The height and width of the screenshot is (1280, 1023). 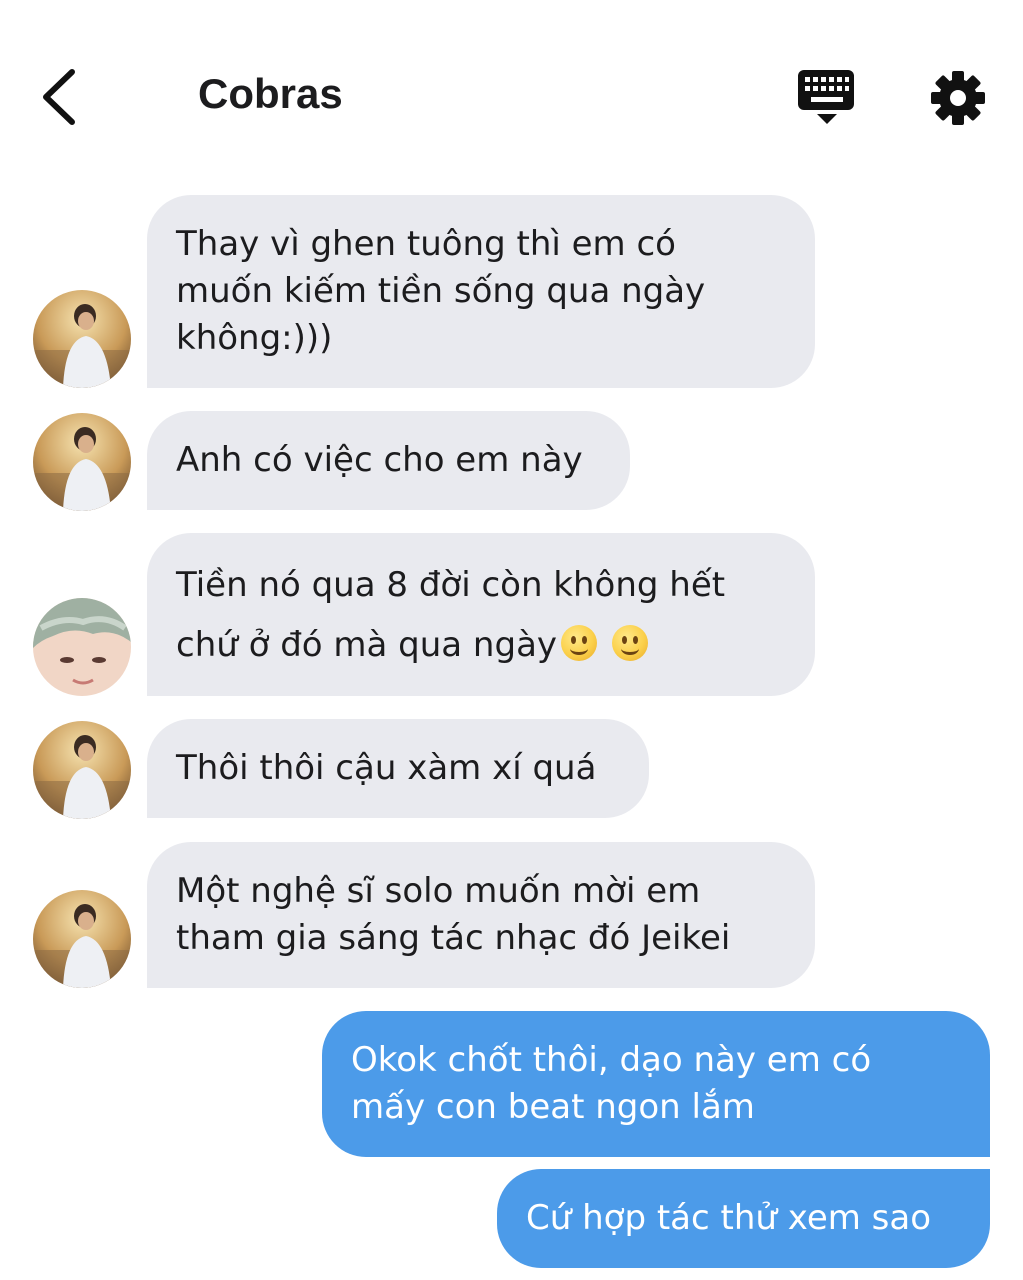 What do you see at coordinates (438, 891) in the screenshot?
I see `message-text: Một nghệ sĩ solo muốn mời em` at bounding box center [438, 891].